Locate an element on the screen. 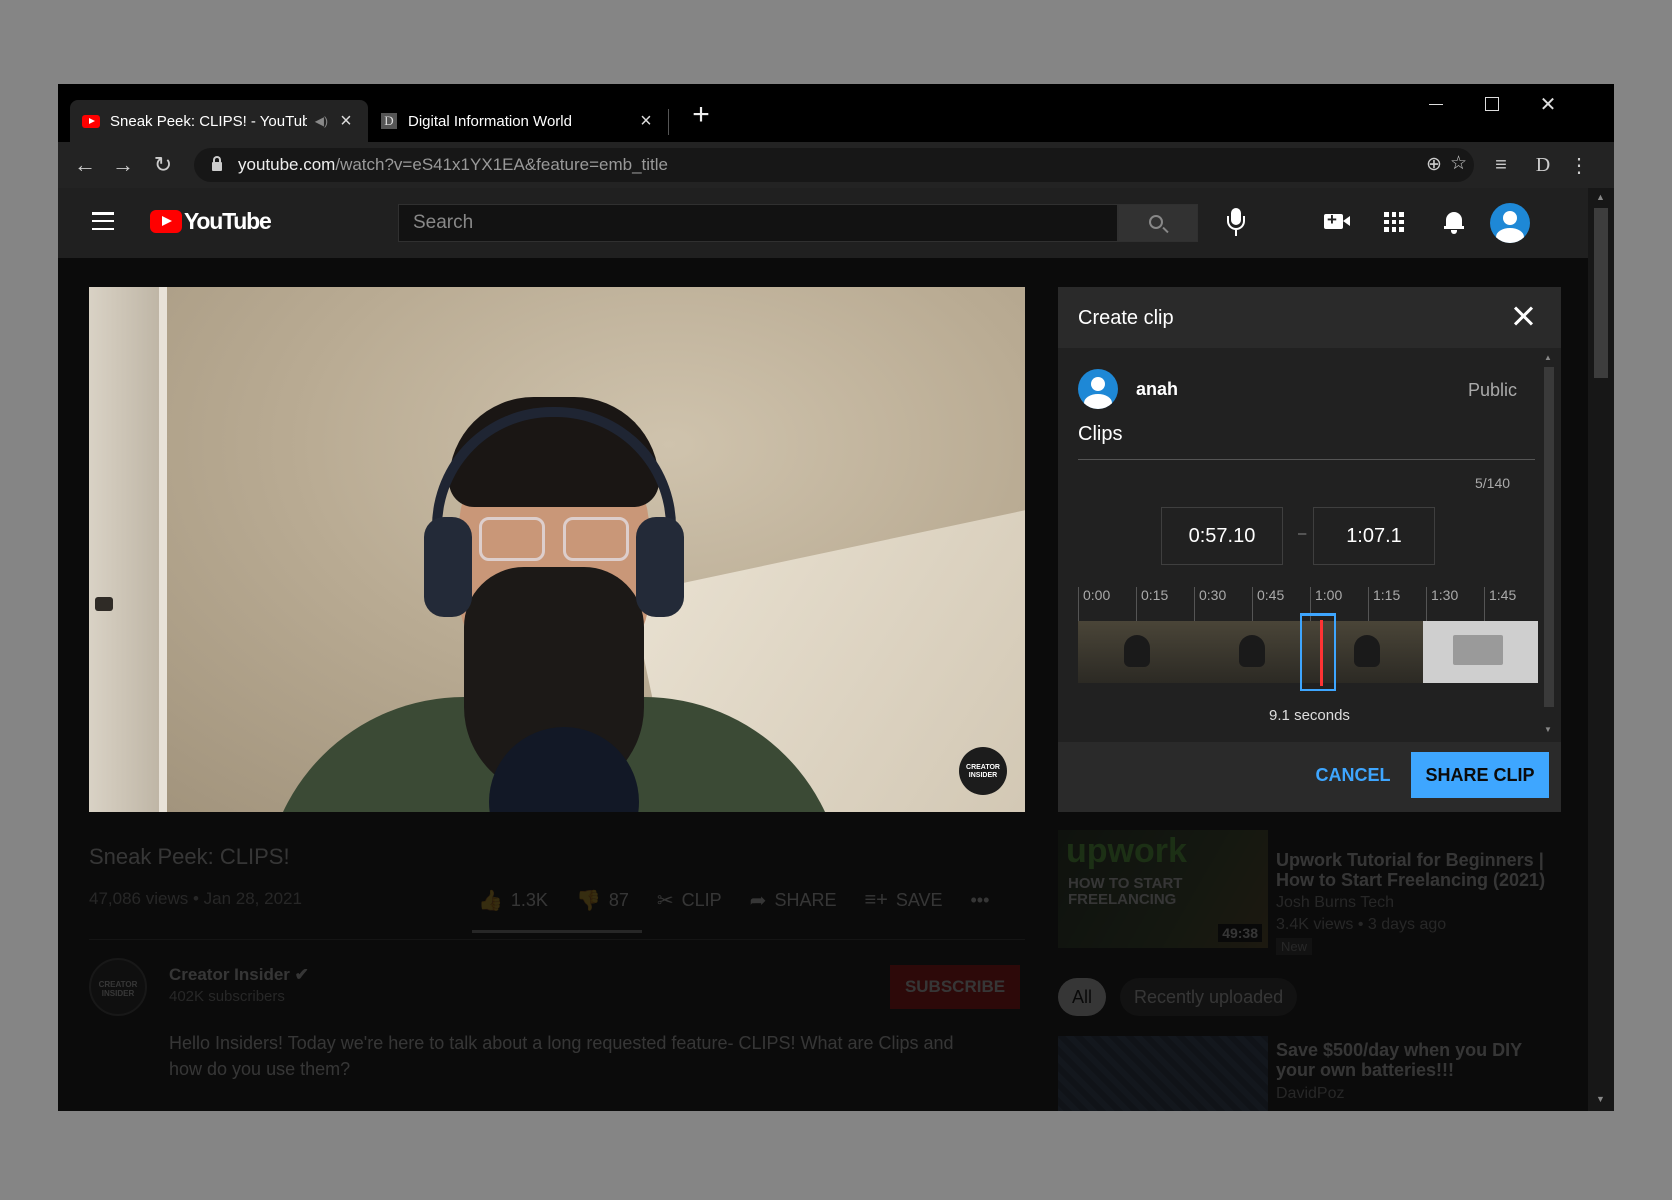  microphone-icon is located at coordinates (1236, 222).